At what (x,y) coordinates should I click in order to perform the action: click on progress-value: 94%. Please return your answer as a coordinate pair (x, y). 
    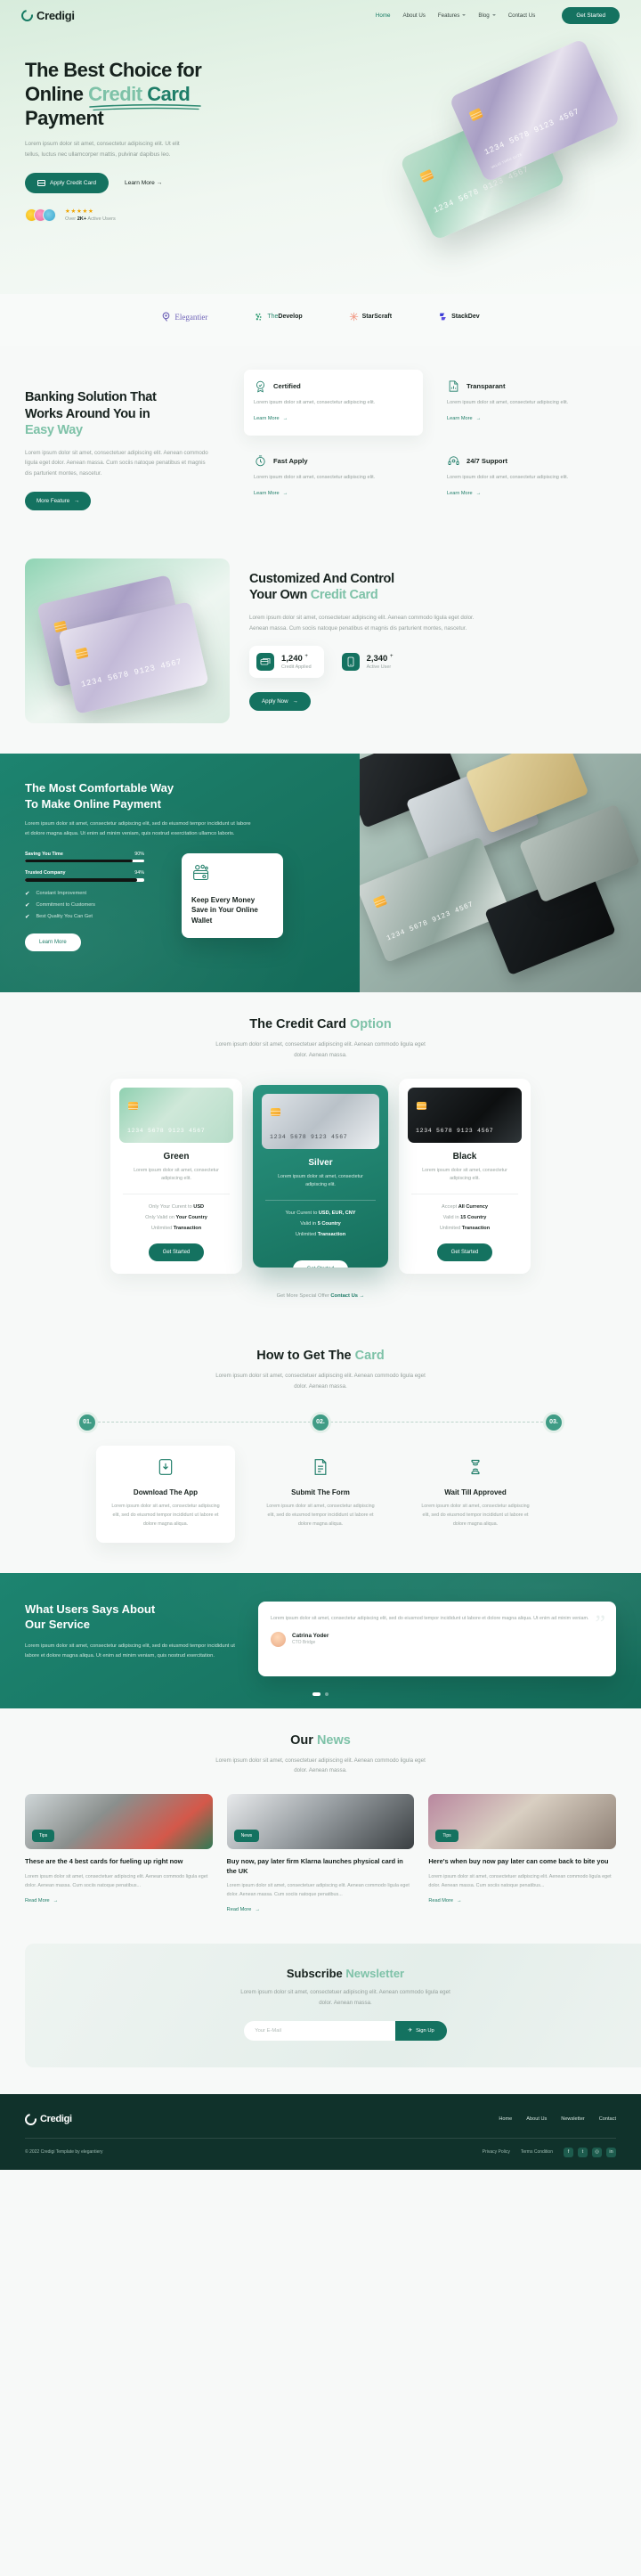
    Looking at the image, I should click on (139, 873).